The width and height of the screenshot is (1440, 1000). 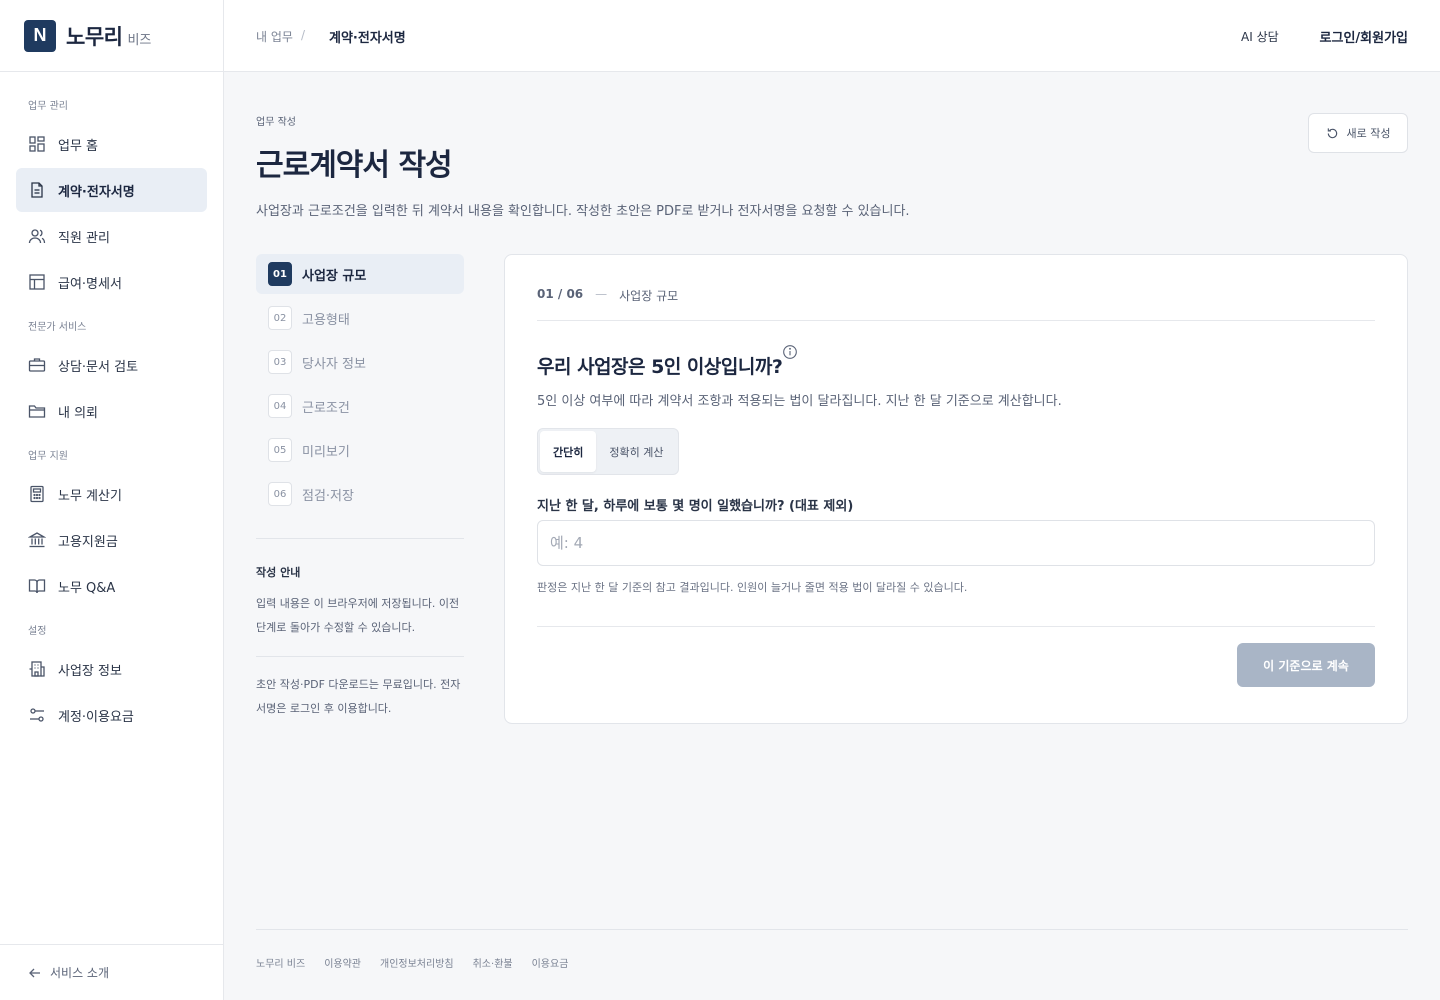 What do you see at coordinates (84, 238) in the screenshot?
I see `sidebar-item-label: 직원 관리` at bounding box center [84, 238].